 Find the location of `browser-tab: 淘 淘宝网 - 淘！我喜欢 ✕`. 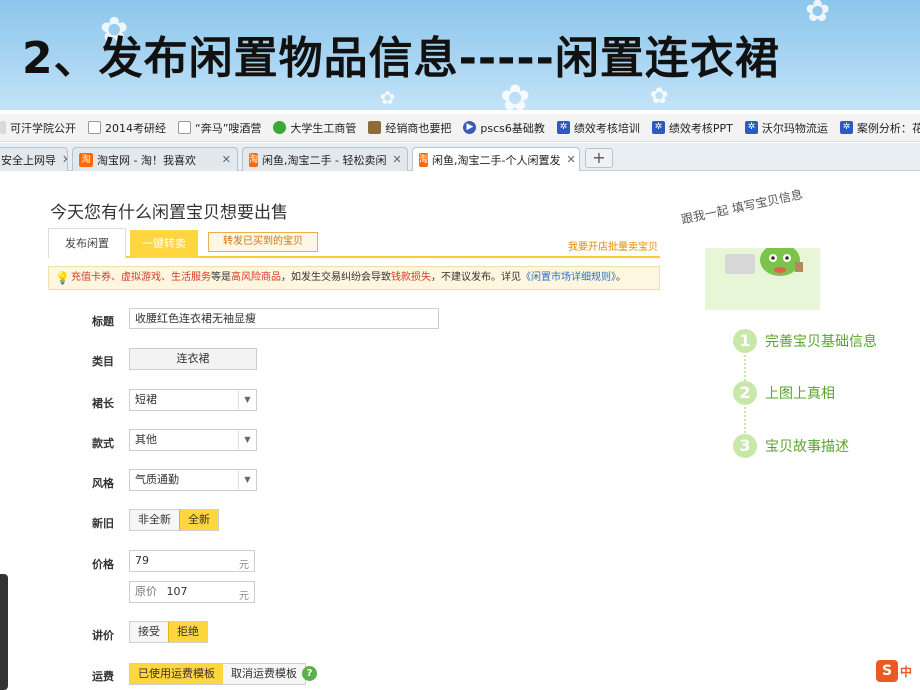

browser-tab: 淘 淘宝网 - 淘！我喜欢 ✕ is located at coordinates (155, 159).